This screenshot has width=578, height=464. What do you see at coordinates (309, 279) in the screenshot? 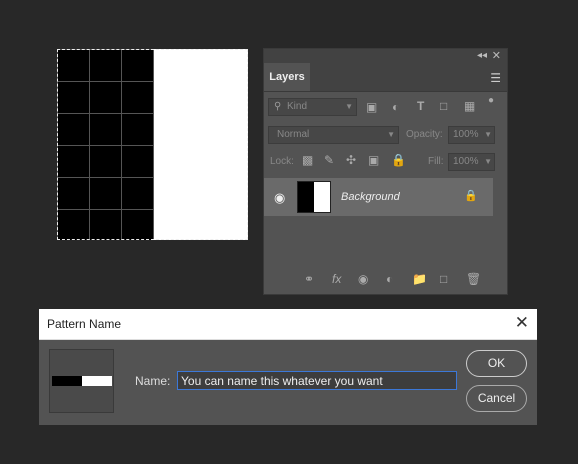
I see `link-layers-icon: ⚭` at bounding box center [309, 279].